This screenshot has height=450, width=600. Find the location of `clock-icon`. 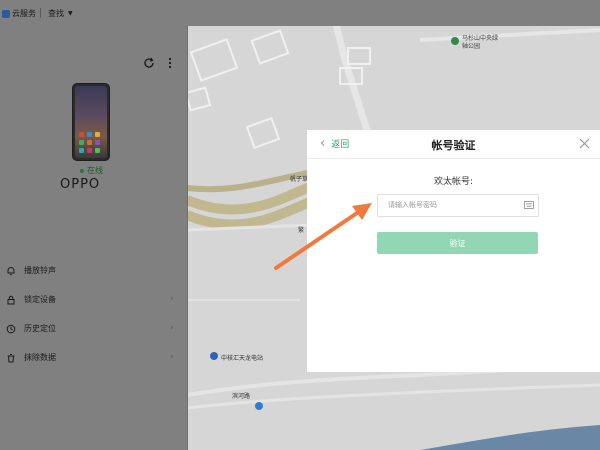

clock-icon is located at coordinates (11, 328).